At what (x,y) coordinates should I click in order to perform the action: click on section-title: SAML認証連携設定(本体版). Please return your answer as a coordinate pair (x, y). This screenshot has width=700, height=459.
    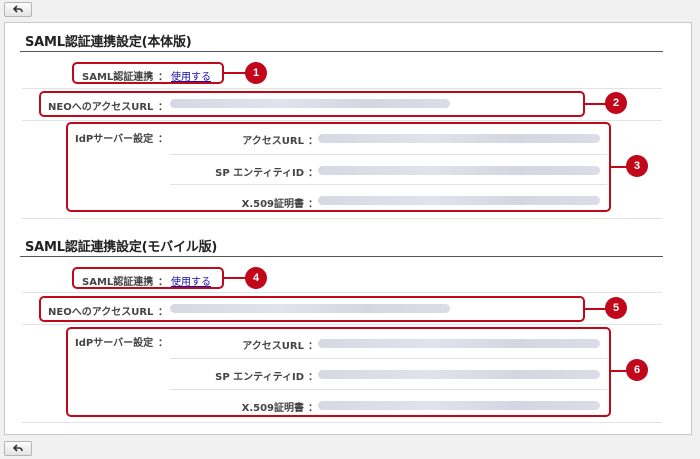
    Looking at the image, I should click on (108, 42).